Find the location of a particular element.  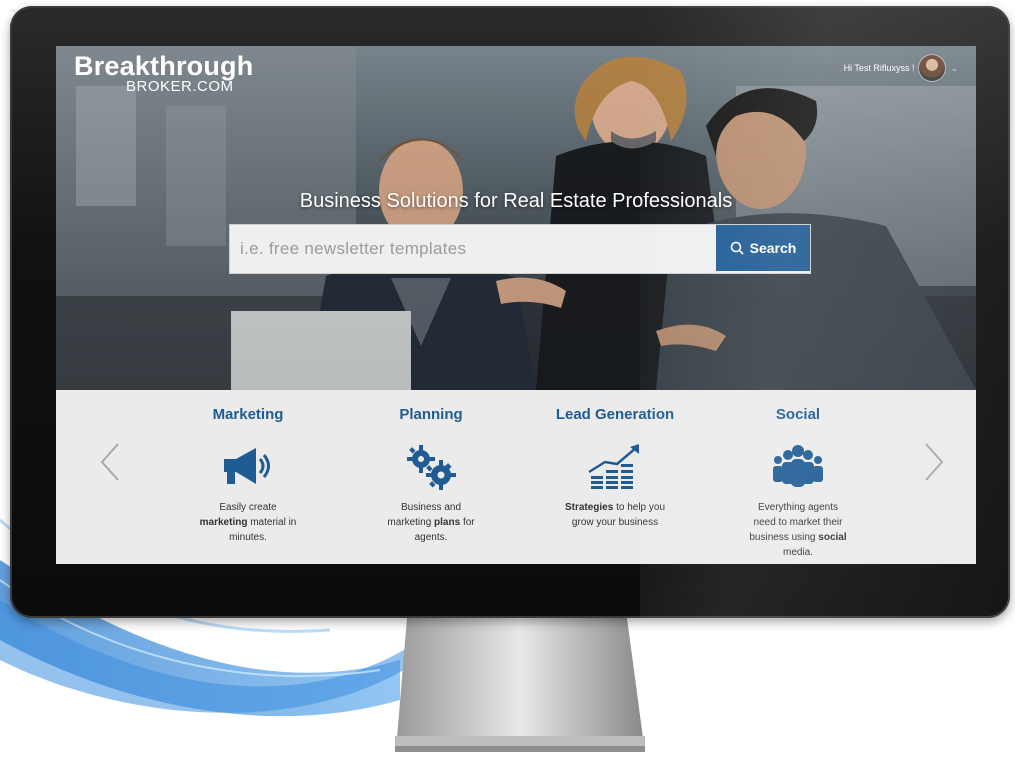

growth-chart-icon is located at coordinates (613, 466).